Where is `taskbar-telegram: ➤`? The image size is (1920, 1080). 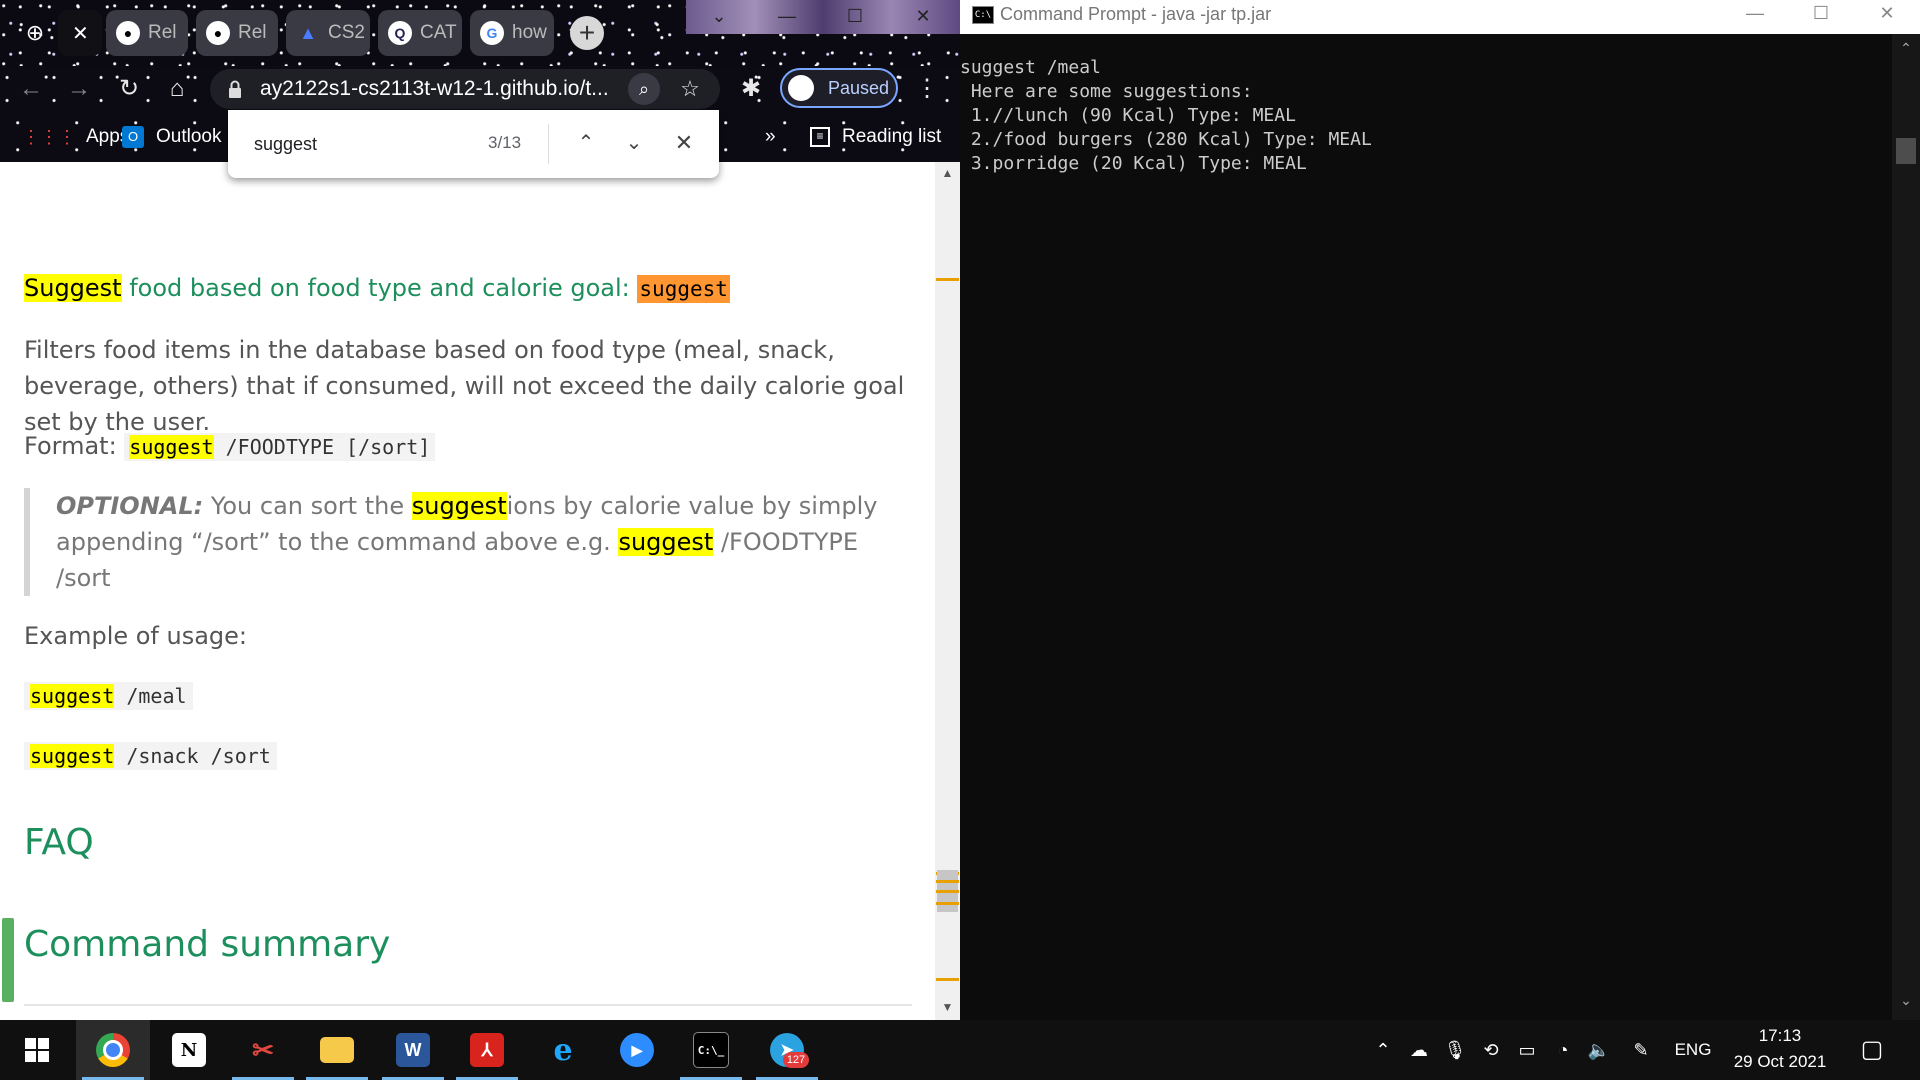
taskbar-telegram: ➤ is located at coordinates (787, 1050).